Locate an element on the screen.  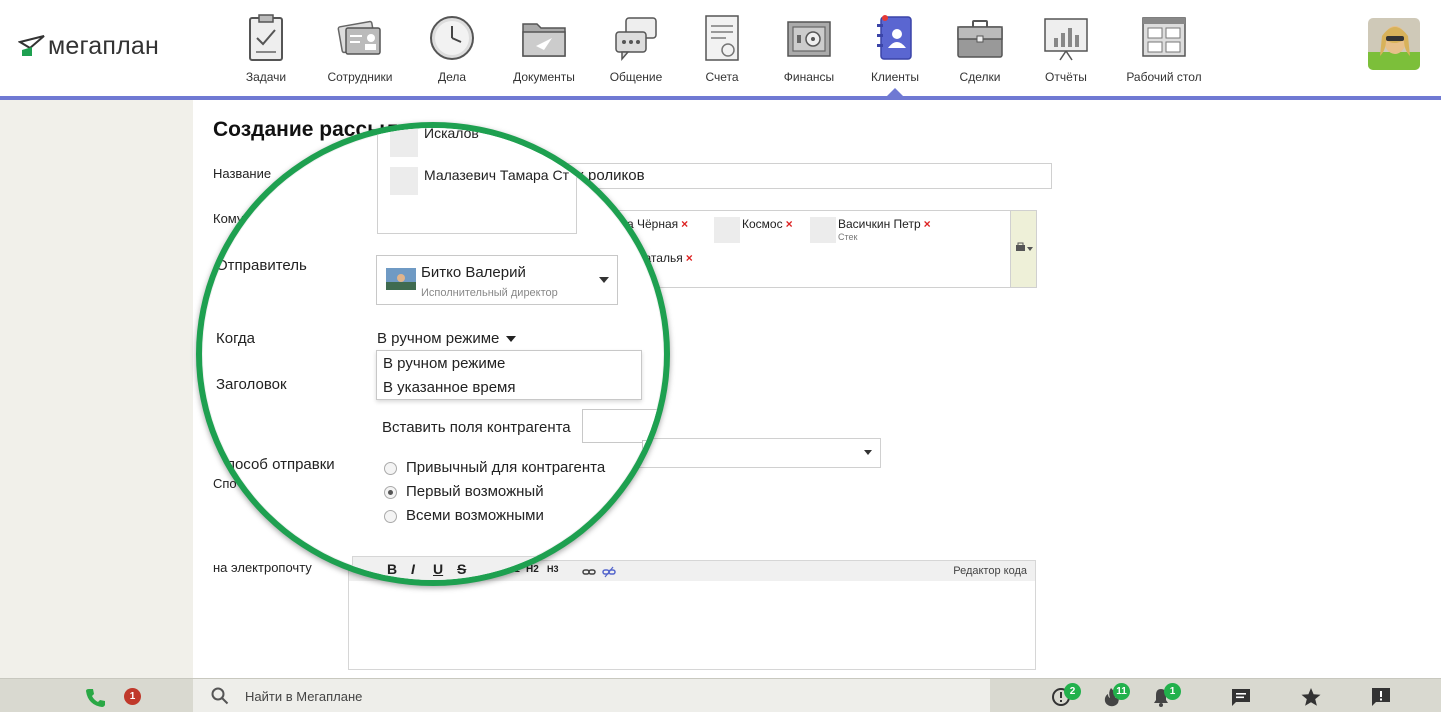
when-option-manual: В ручном режиме is located at coordinates (444, 363).